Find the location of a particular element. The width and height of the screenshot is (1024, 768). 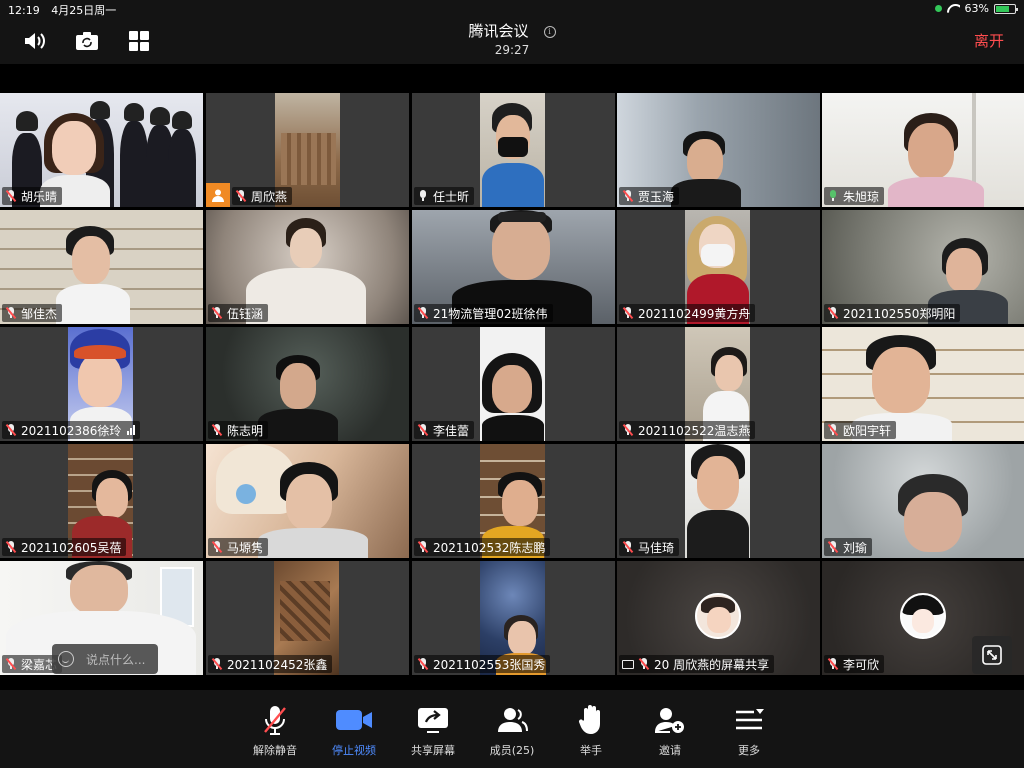

participant-tile: 2021102532陈志鹏 is located at coordinates (513, 501).